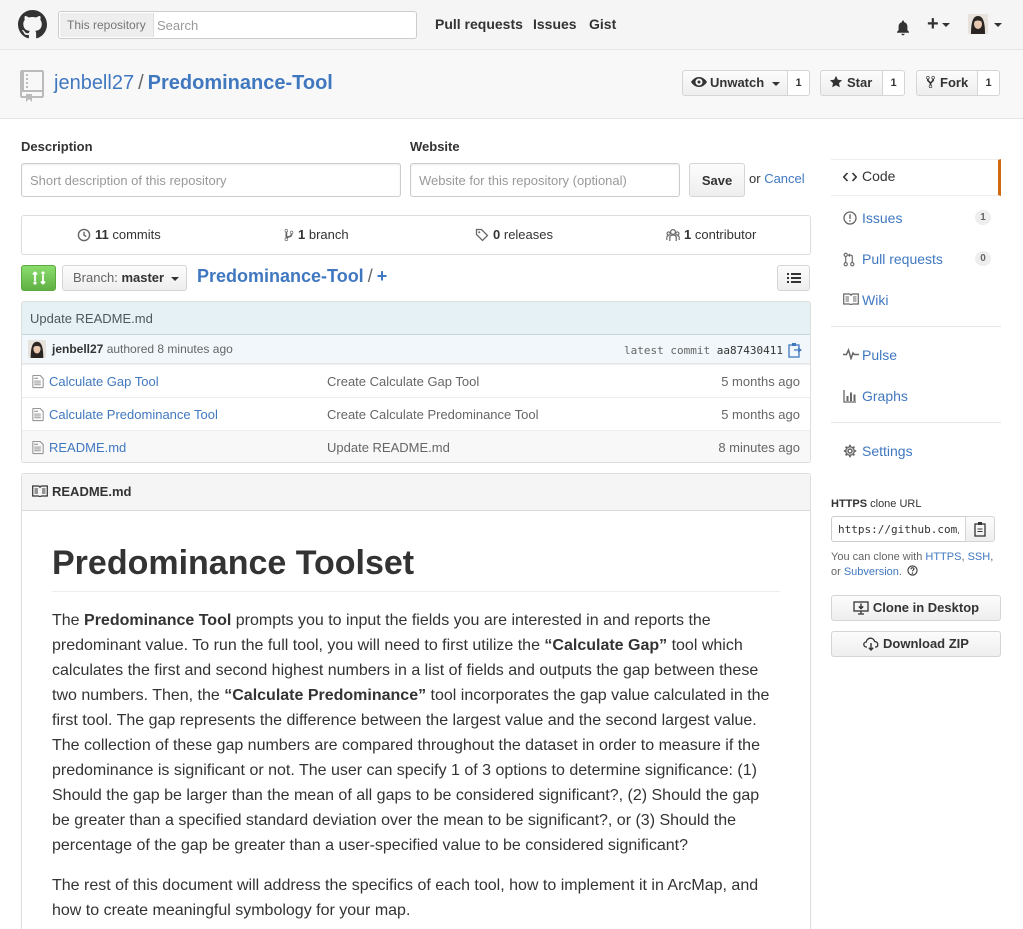 Image resolution: width=1023 pixels, height=929 pixels. I want to click on readme-bold-text: “Calculate Gap”, so click(606, 645).